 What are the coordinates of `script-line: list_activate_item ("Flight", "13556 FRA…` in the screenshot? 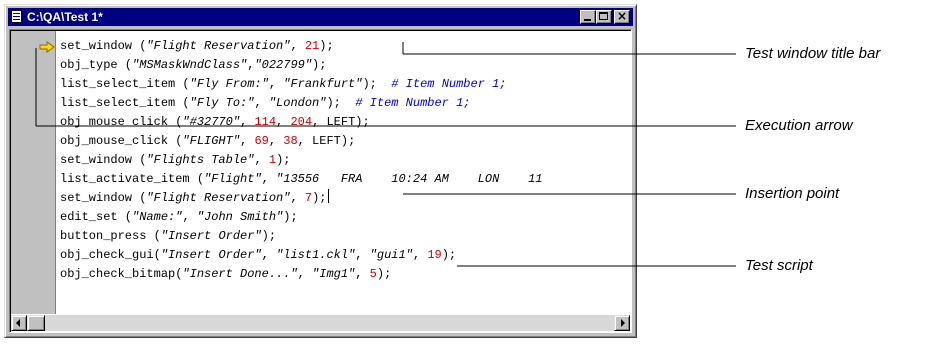 It's located at (345, 179).